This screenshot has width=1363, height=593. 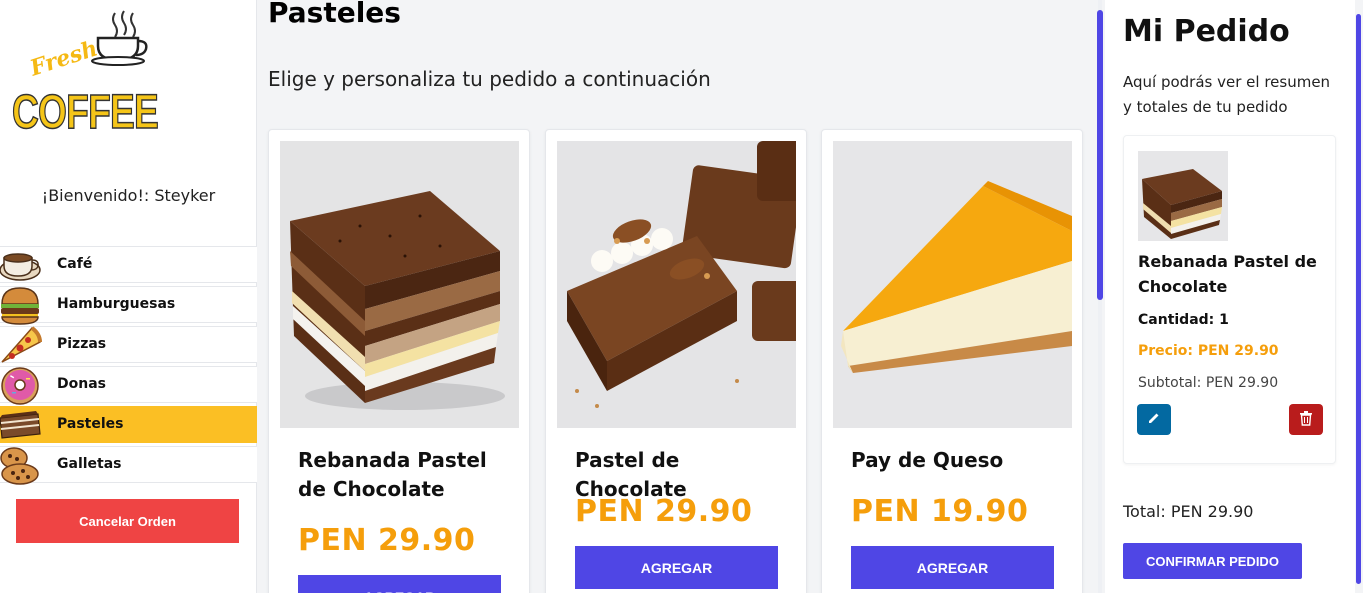 What do you see at coordinates (128, 424) in the screenshot?
I see `category-item-pasteles: Pasteles` at bounding box center [128, 424].